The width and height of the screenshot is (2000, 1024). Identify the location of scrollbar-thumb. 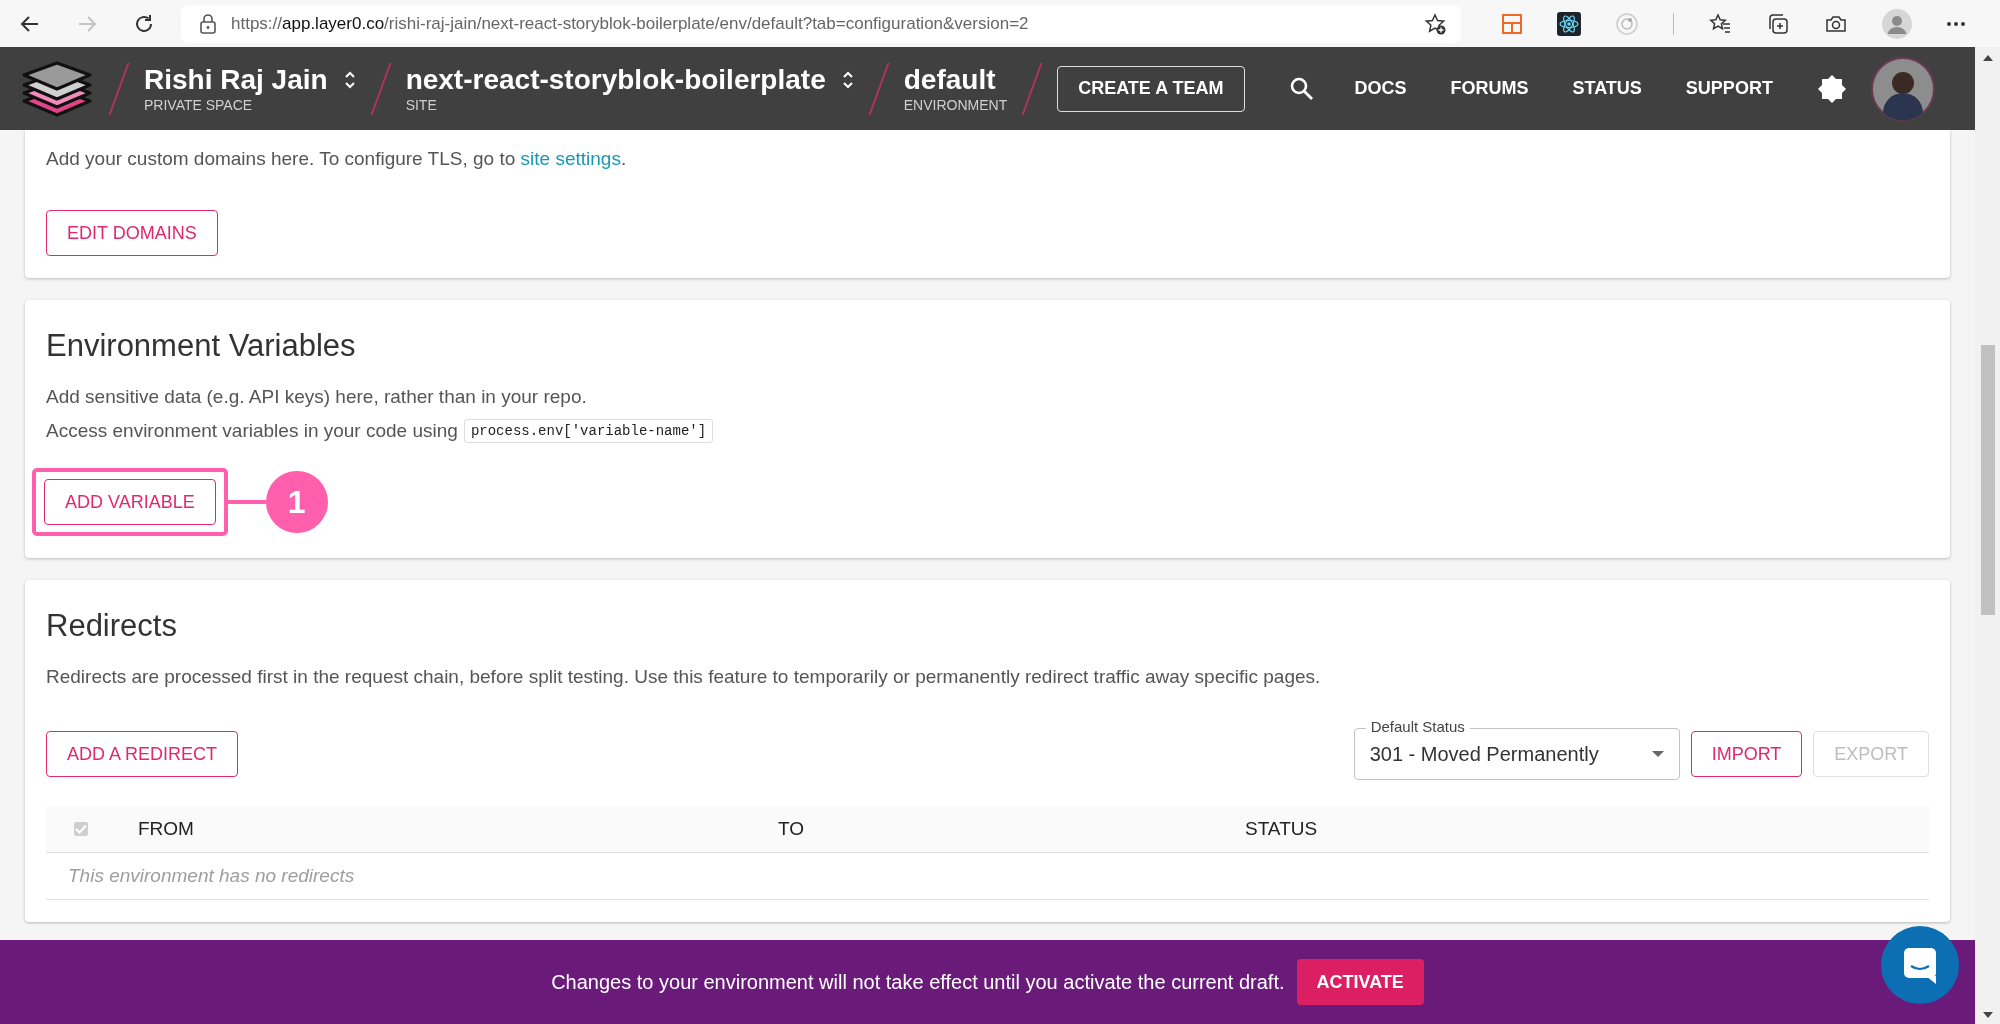
(1987, 480).